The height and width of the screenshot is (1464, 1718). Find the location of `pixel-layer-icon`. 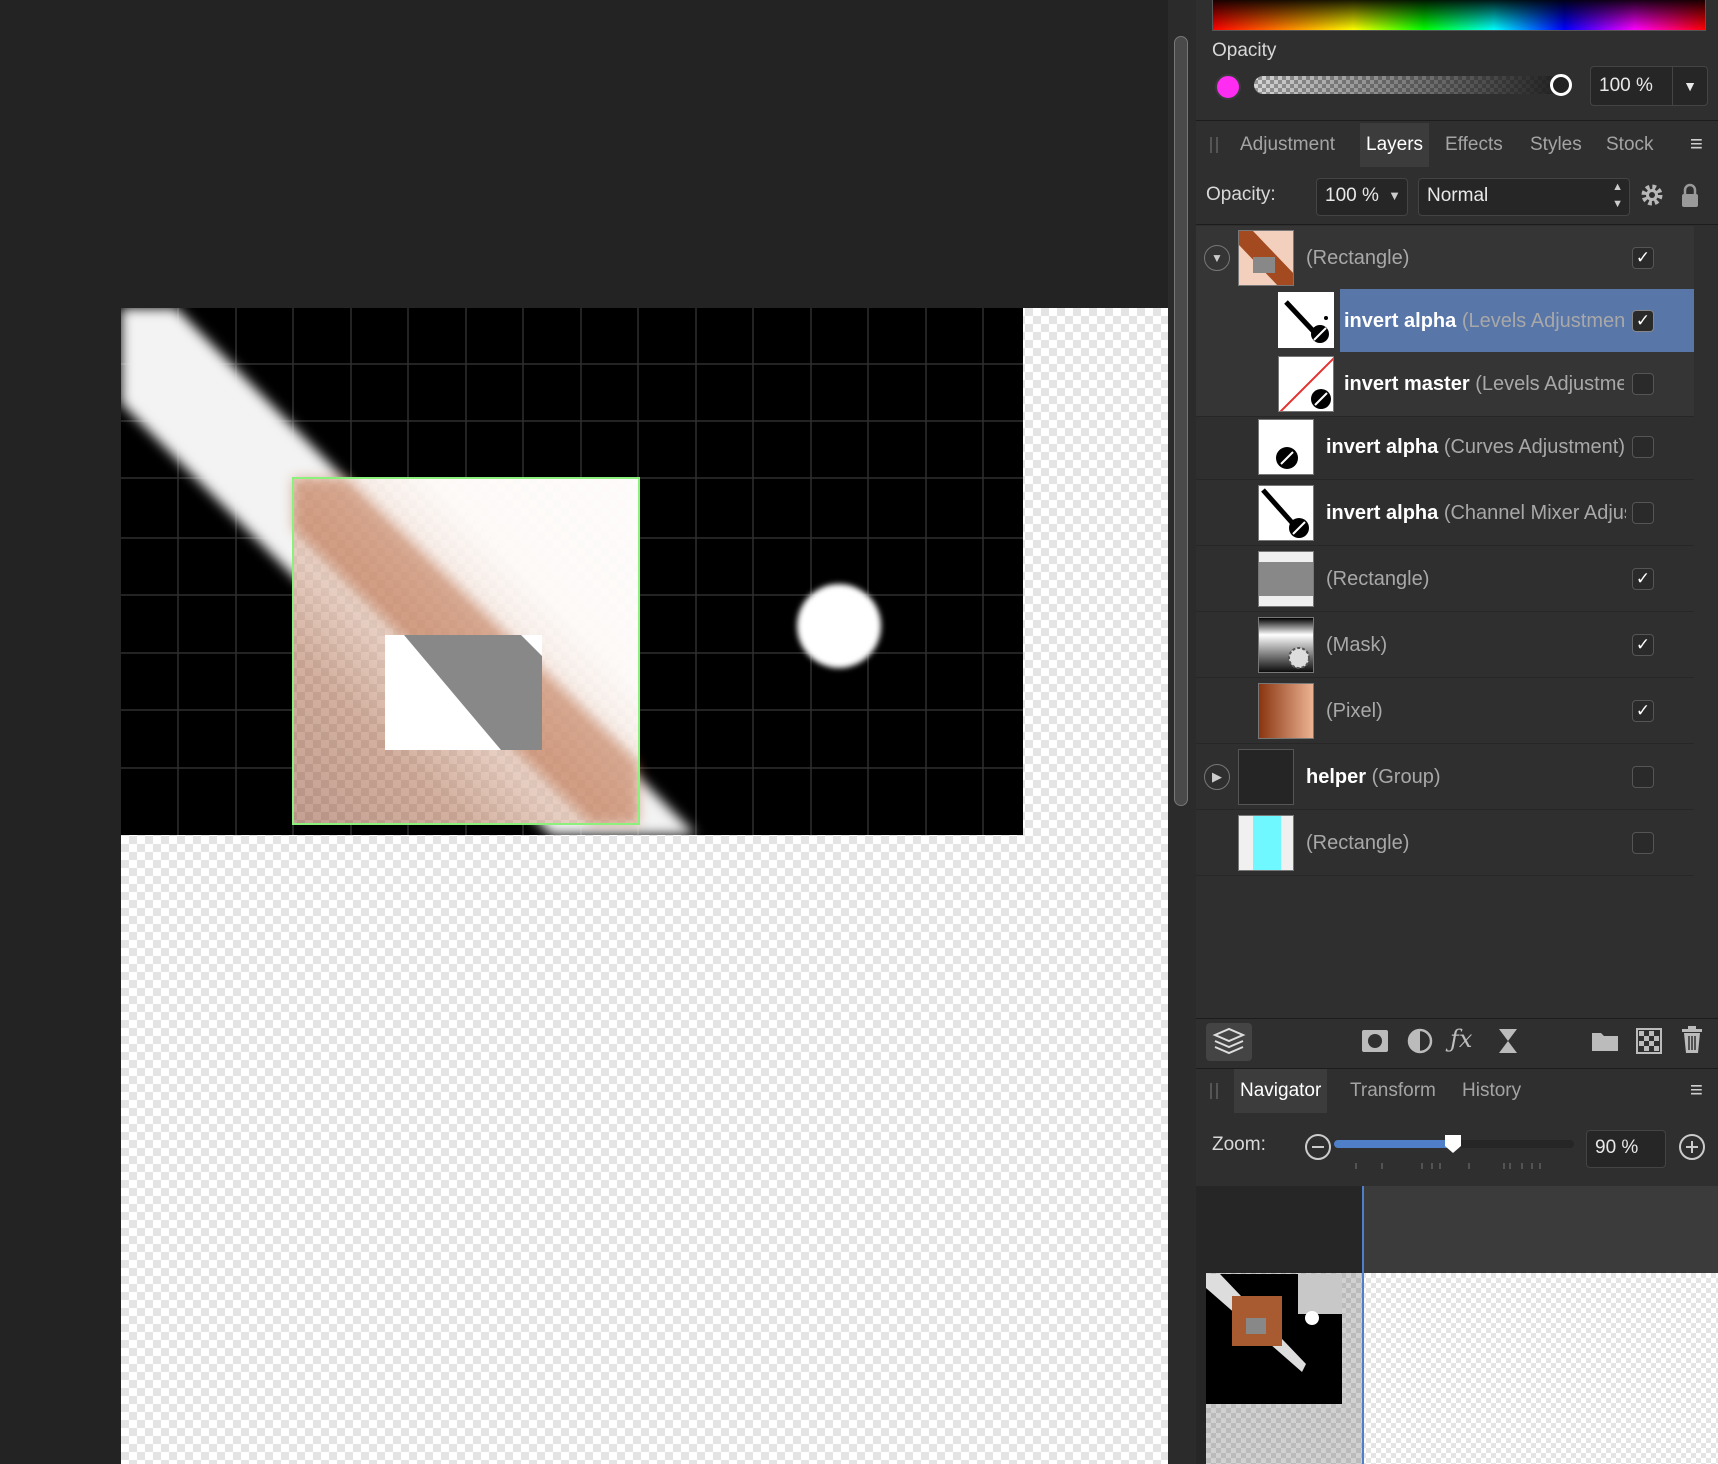

pixel-layer-icon is located at coordinates (1649, 1044).